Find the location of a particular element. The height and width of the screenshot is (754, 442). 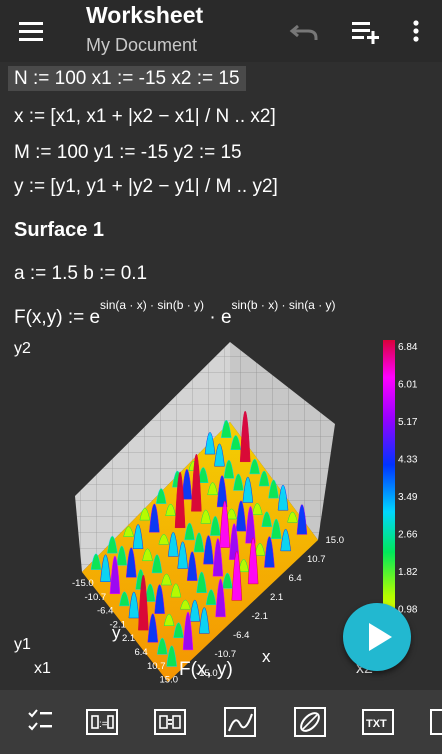

x-axis-label: x is located at coordinates (266, 656).